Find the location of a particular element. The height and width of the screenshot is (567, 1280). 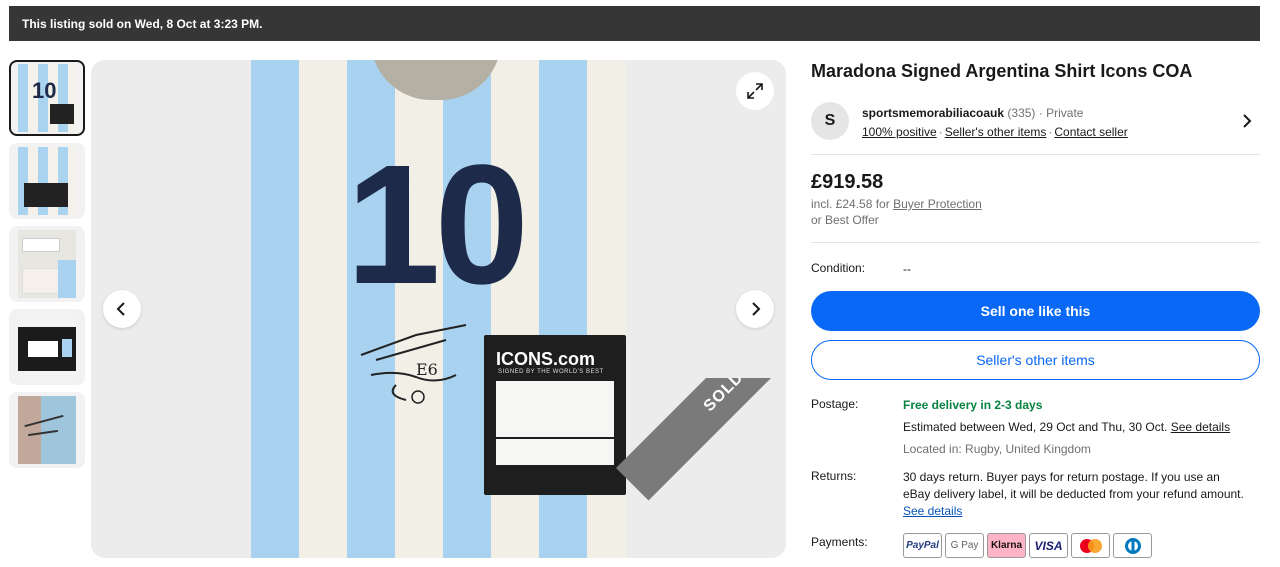

other-items-button-label: Seller's other items is located at coordinates (1035, 360).